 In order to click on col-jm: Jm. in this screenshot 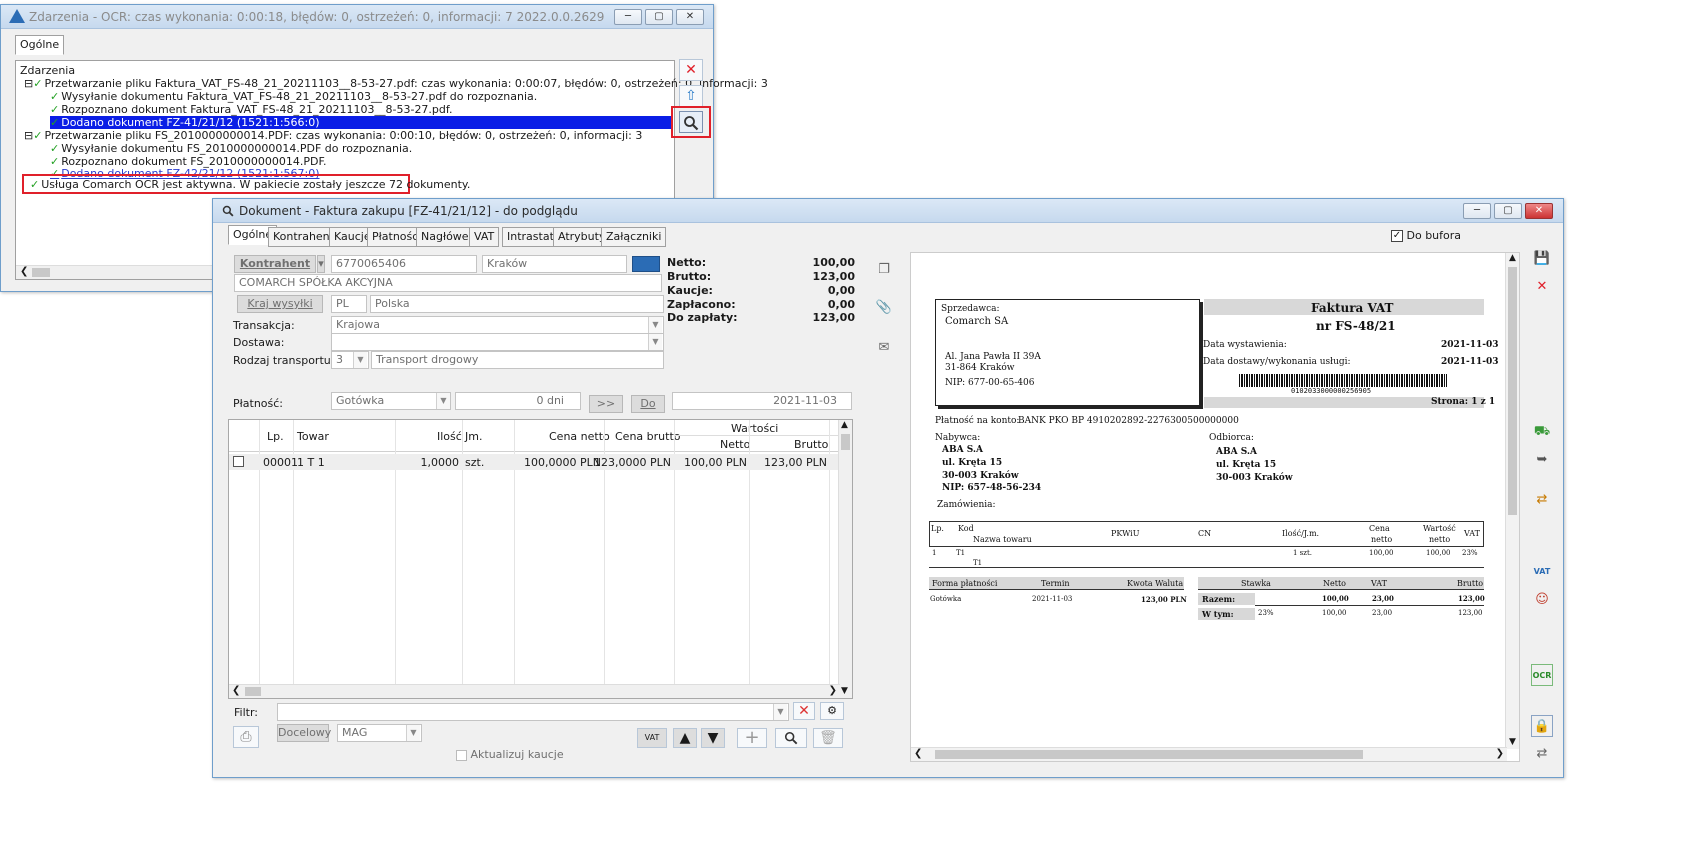, I will do `click(473, 436)`.